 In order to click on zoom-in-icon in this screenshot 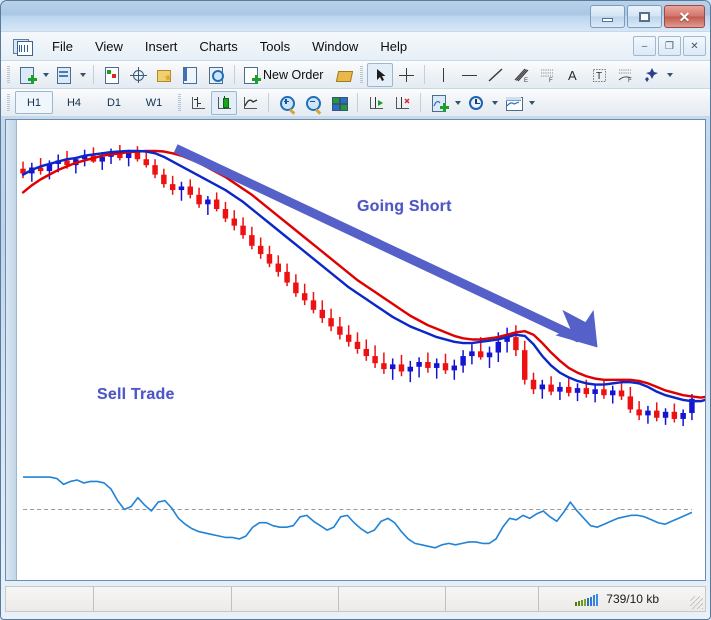, I will do `click(287, 105)`.